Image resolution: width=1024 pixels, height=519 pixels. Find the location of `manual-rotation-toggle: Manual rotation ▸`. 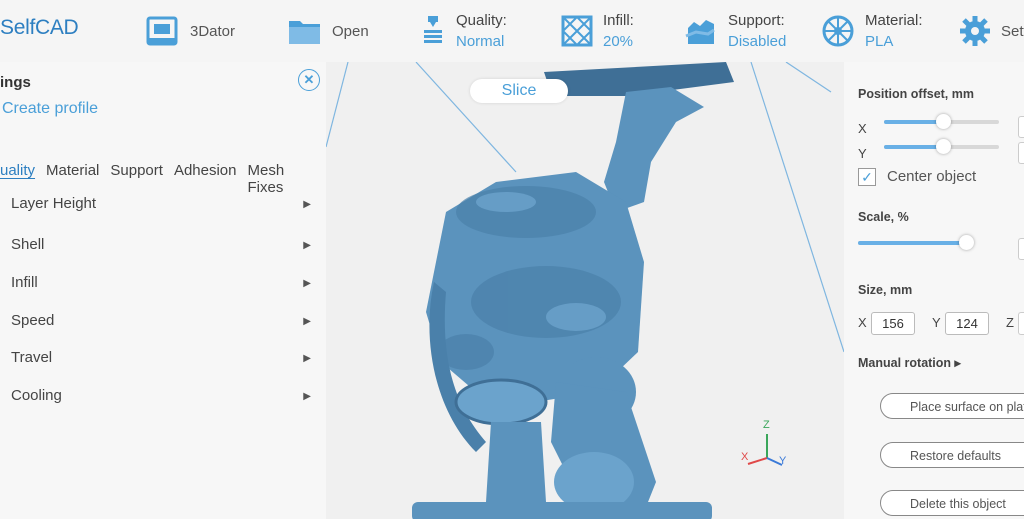

manual-rotation-toggle: Manual rotation ▸ is located at coordinates (909, 362).